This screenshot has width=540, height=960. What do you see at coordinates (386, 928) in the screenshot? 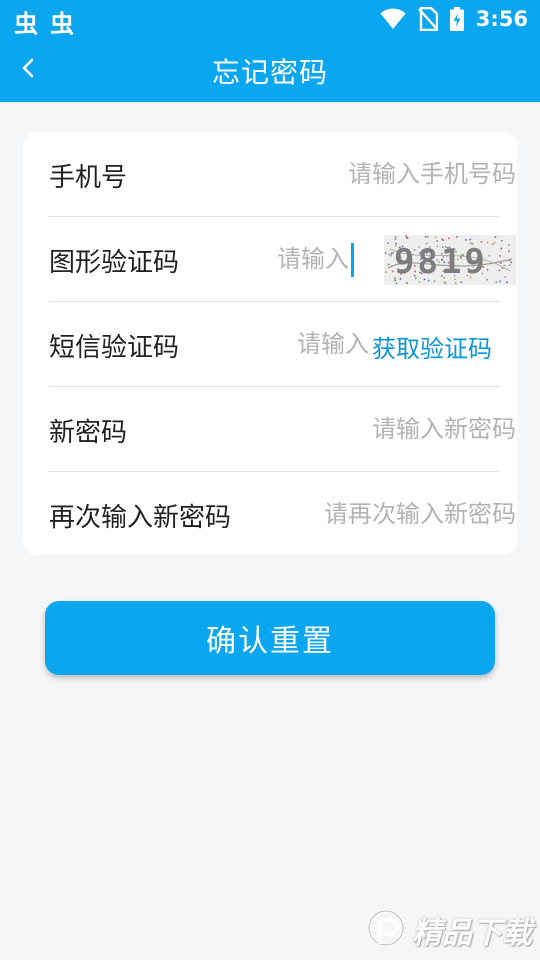
I see `watermark-logo-icon` at bounding box center [386, 928].